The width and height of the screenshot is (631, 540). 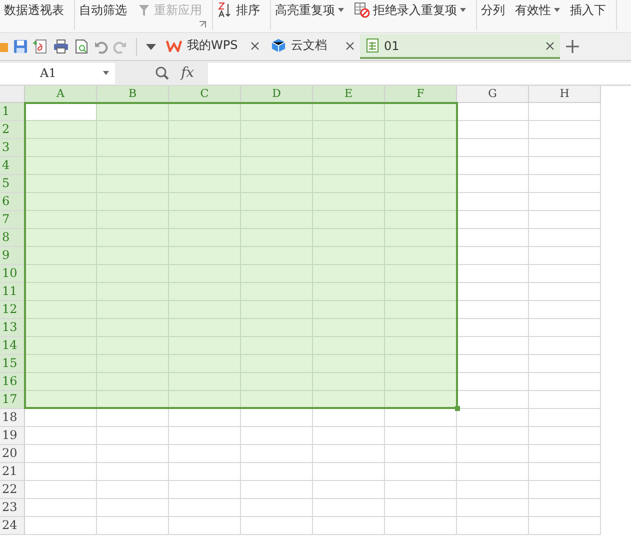 I want to click on row-header: 2, so click(x=12, y=130).